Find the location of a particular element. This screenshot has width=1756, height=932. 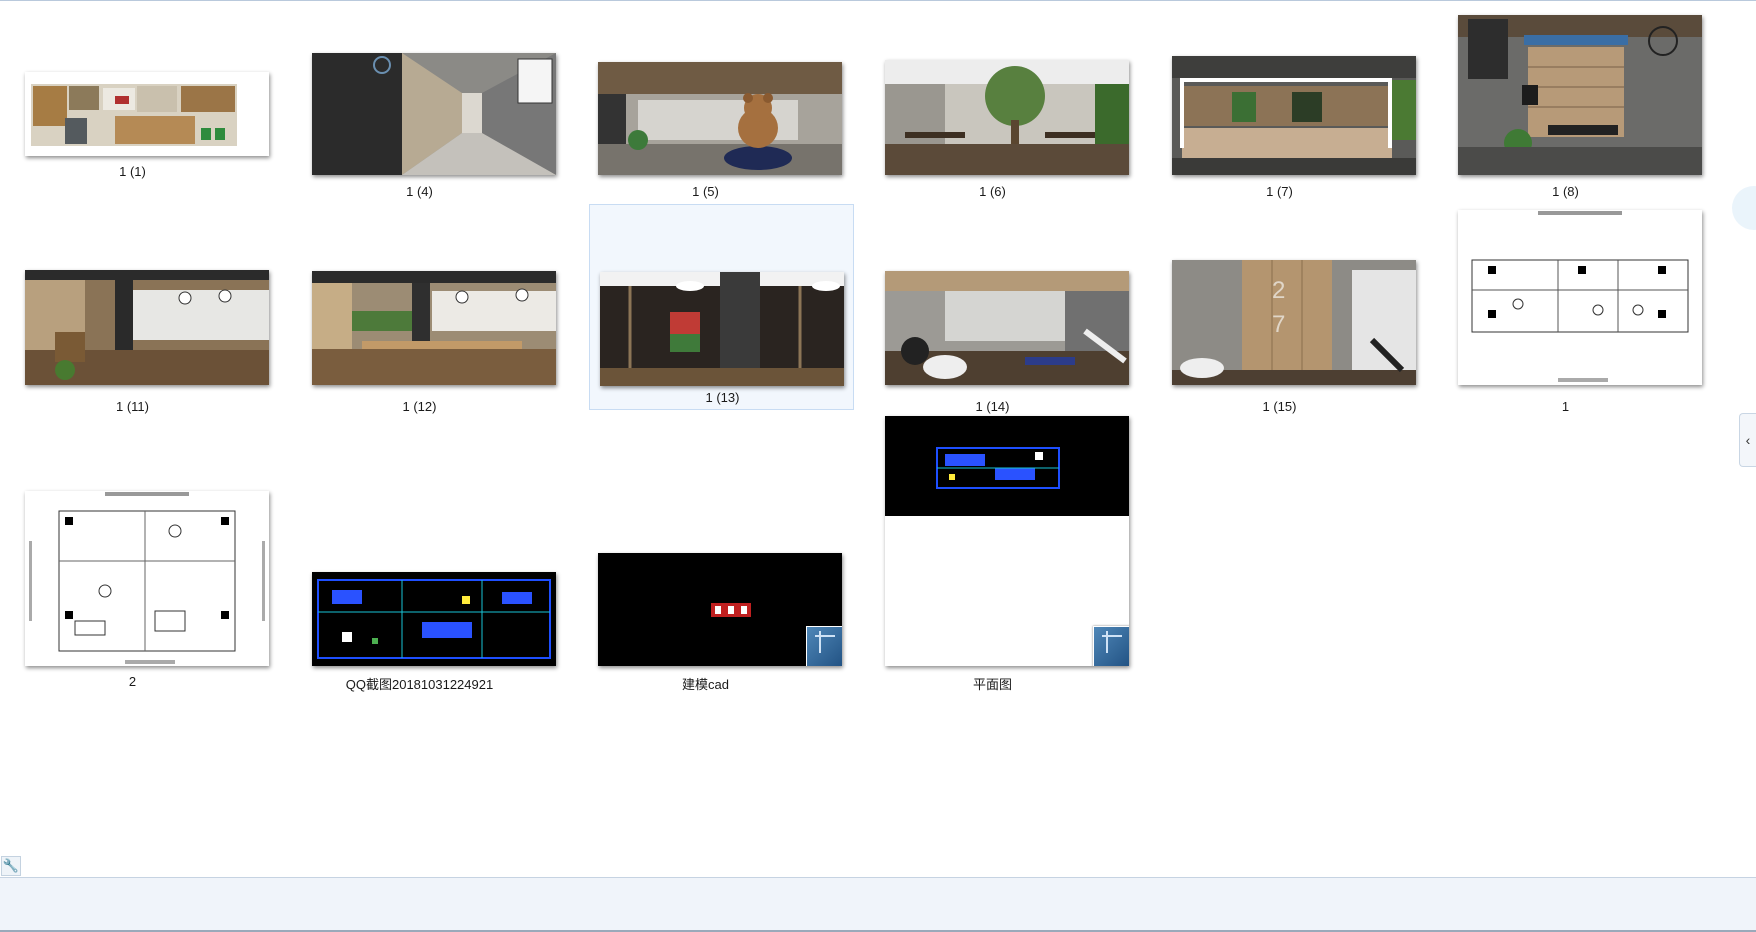

svg-text: 2 is located at coordinates (1278, 290).